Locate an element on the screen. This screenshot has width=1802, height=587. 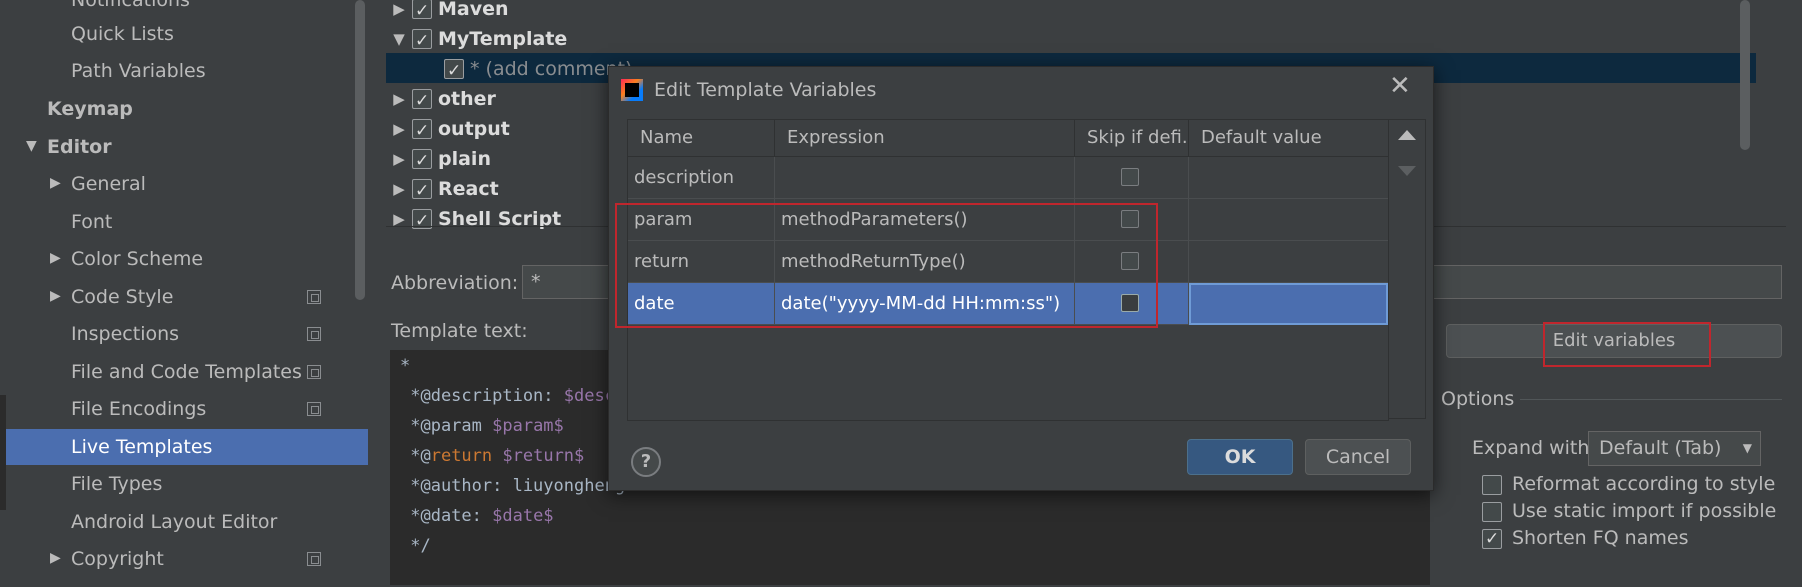
column-header-default: Default value is located at coordinates (1288, 138).